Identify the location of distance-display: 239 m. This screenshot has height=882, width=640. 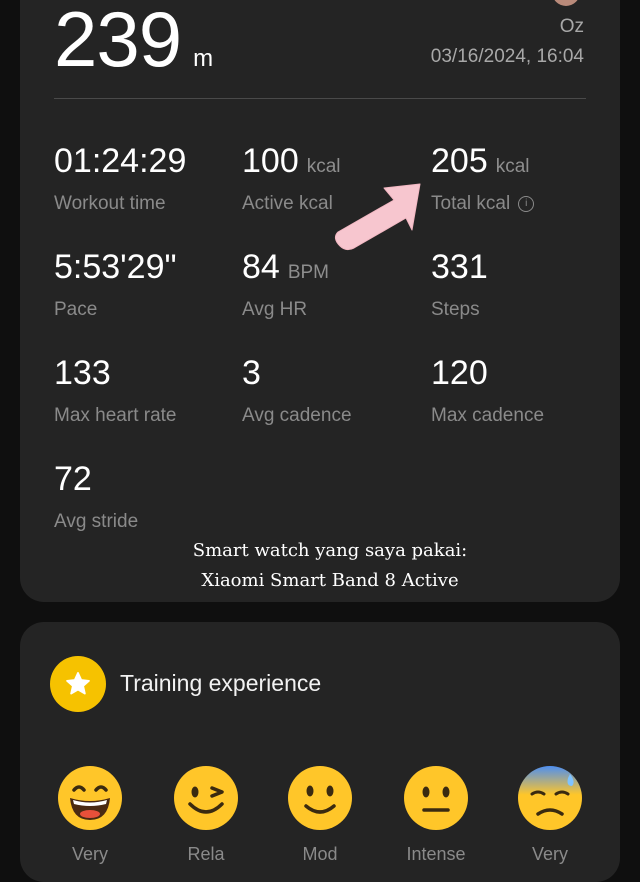
(133, 42).